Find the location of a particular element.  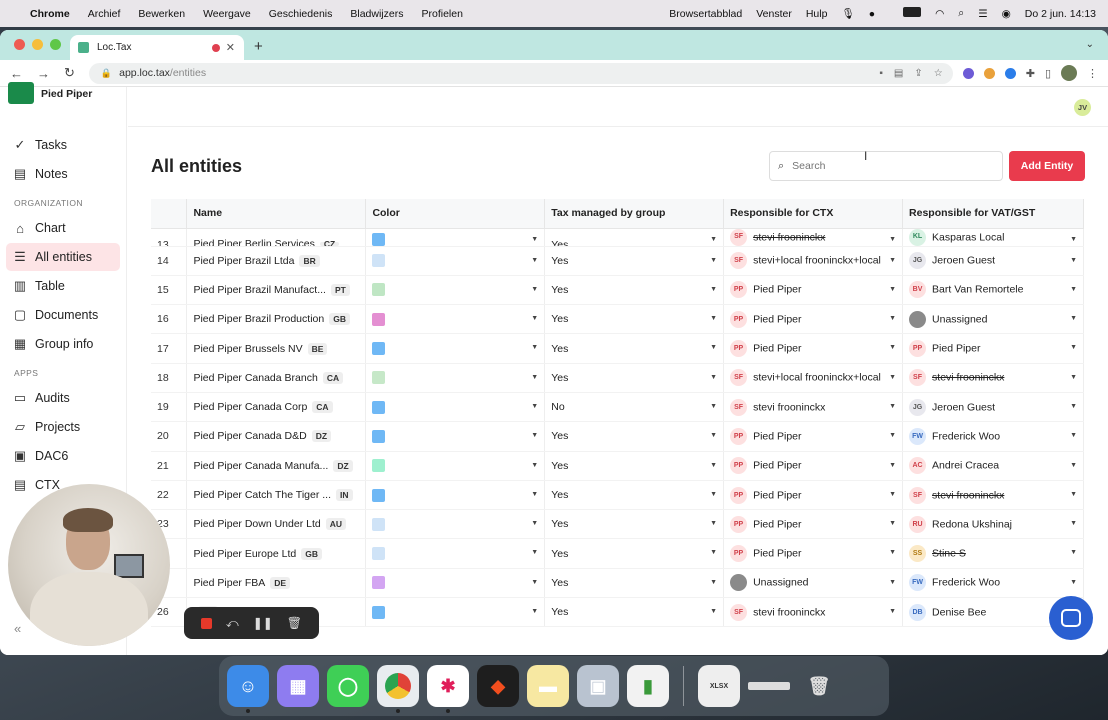

siri-icon: ◉ is located at coordinates (1006, 14).